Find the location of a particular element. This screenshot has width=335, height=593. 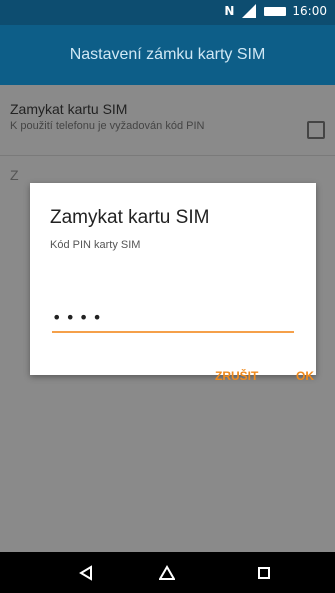

recent-apps-icon is located at coordinates (264, 572).